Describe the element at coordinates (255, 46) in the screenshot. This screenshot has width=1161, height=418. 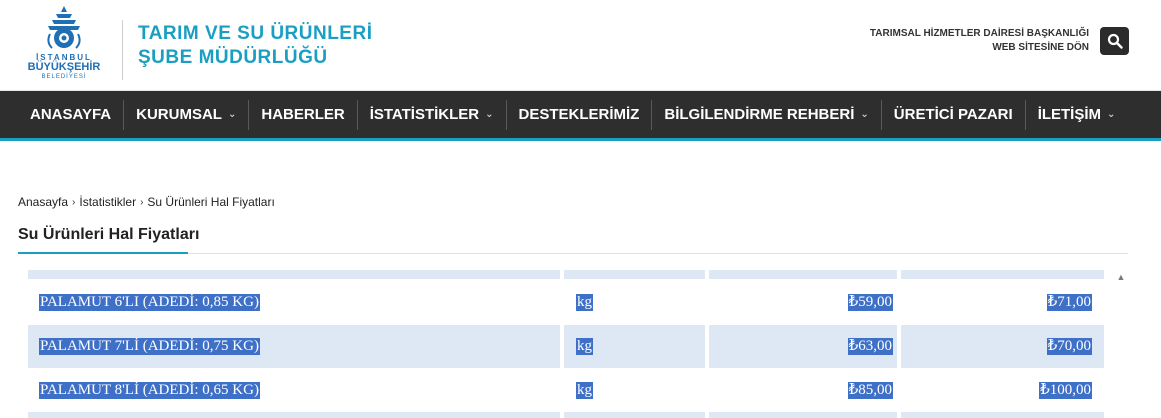
I see `department-title: TARIM VE SU ÜRÜNLERİ ŞUBE MÜDÜRLÜĞÜ` at that location.